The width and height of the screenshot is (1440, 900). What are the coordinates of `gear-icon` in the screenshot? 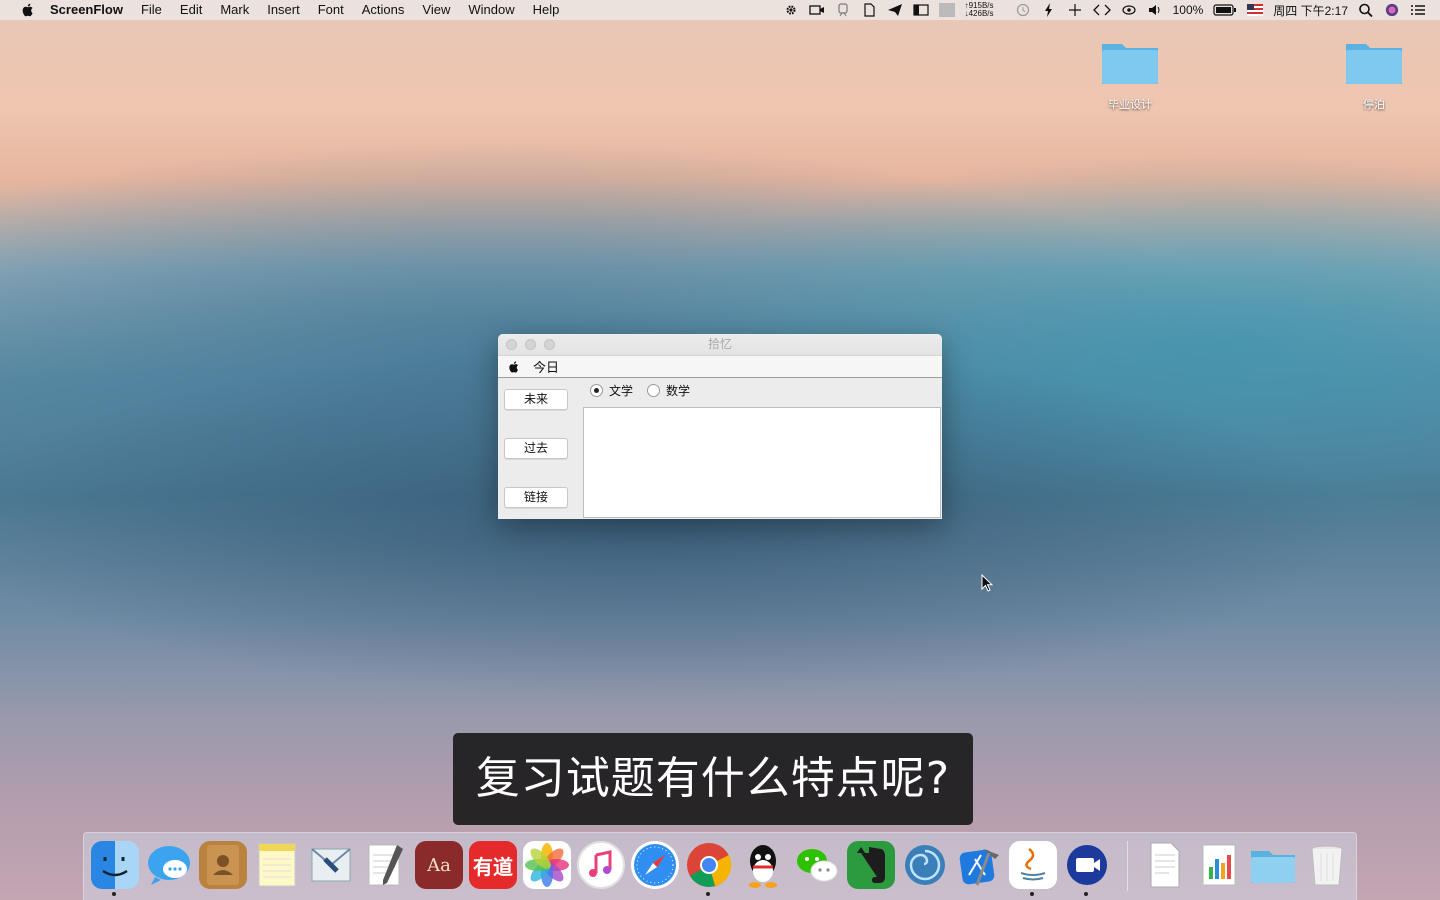 It's located at (791, 10).